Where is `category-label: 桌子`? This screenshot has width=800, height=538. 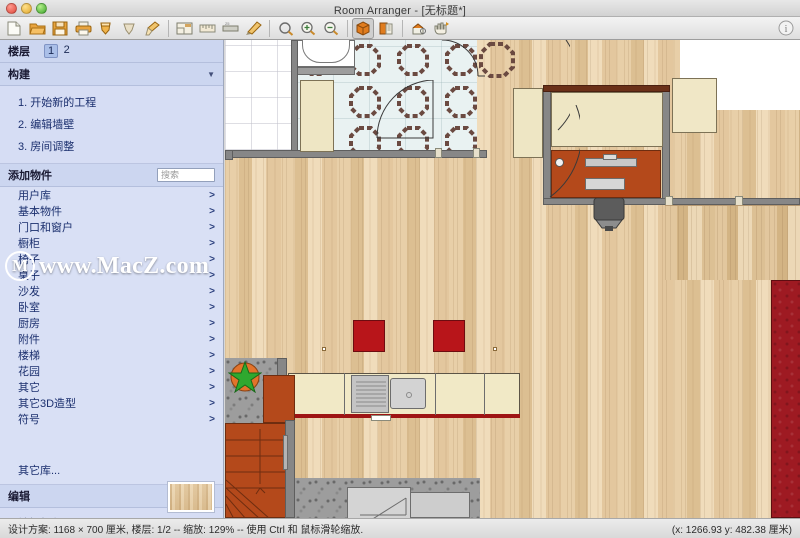 category-label: 桌子 is located at coordinates (29, 276).